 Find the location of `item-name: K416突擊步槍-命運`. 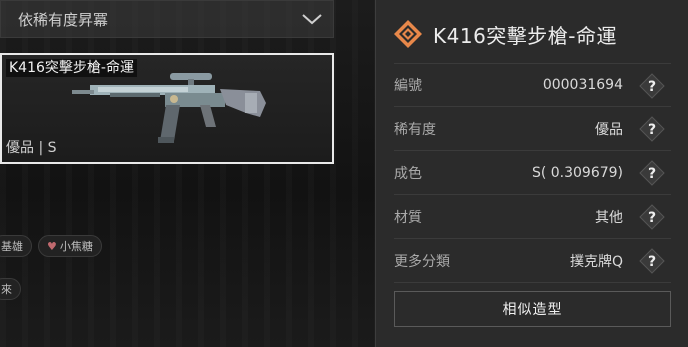

item-name: K416突擊步槍-命運 is located at coordinates (71, 68).